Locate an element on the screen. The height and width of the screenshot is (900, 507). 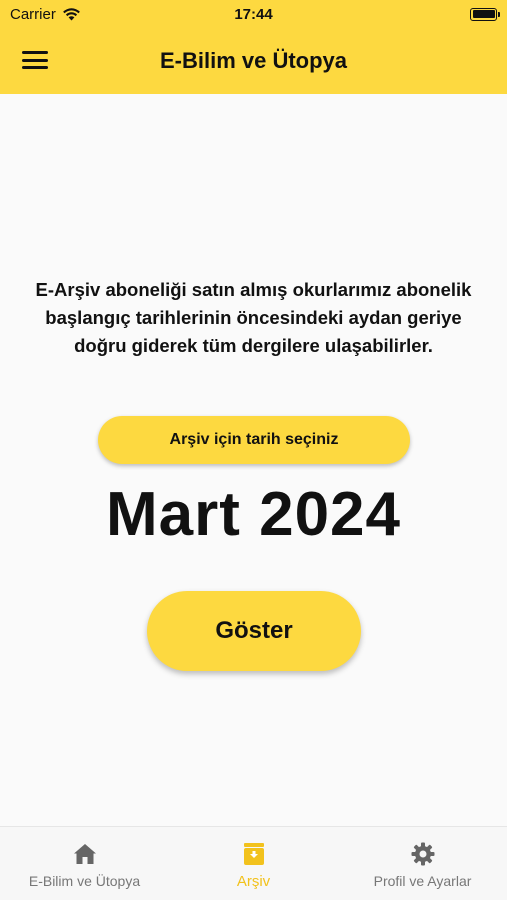
tab-home: E-Bilim ve Ütopya is located at coordinates (84, 863).